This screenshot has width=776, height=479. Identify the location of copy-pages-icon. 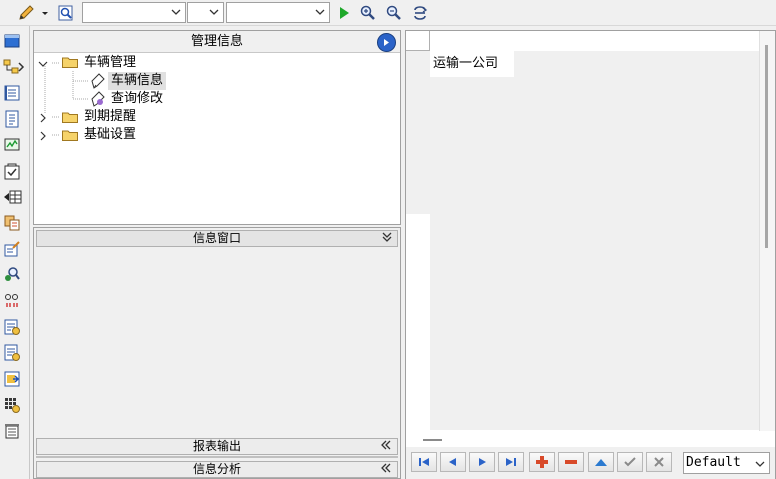
(12, 223).